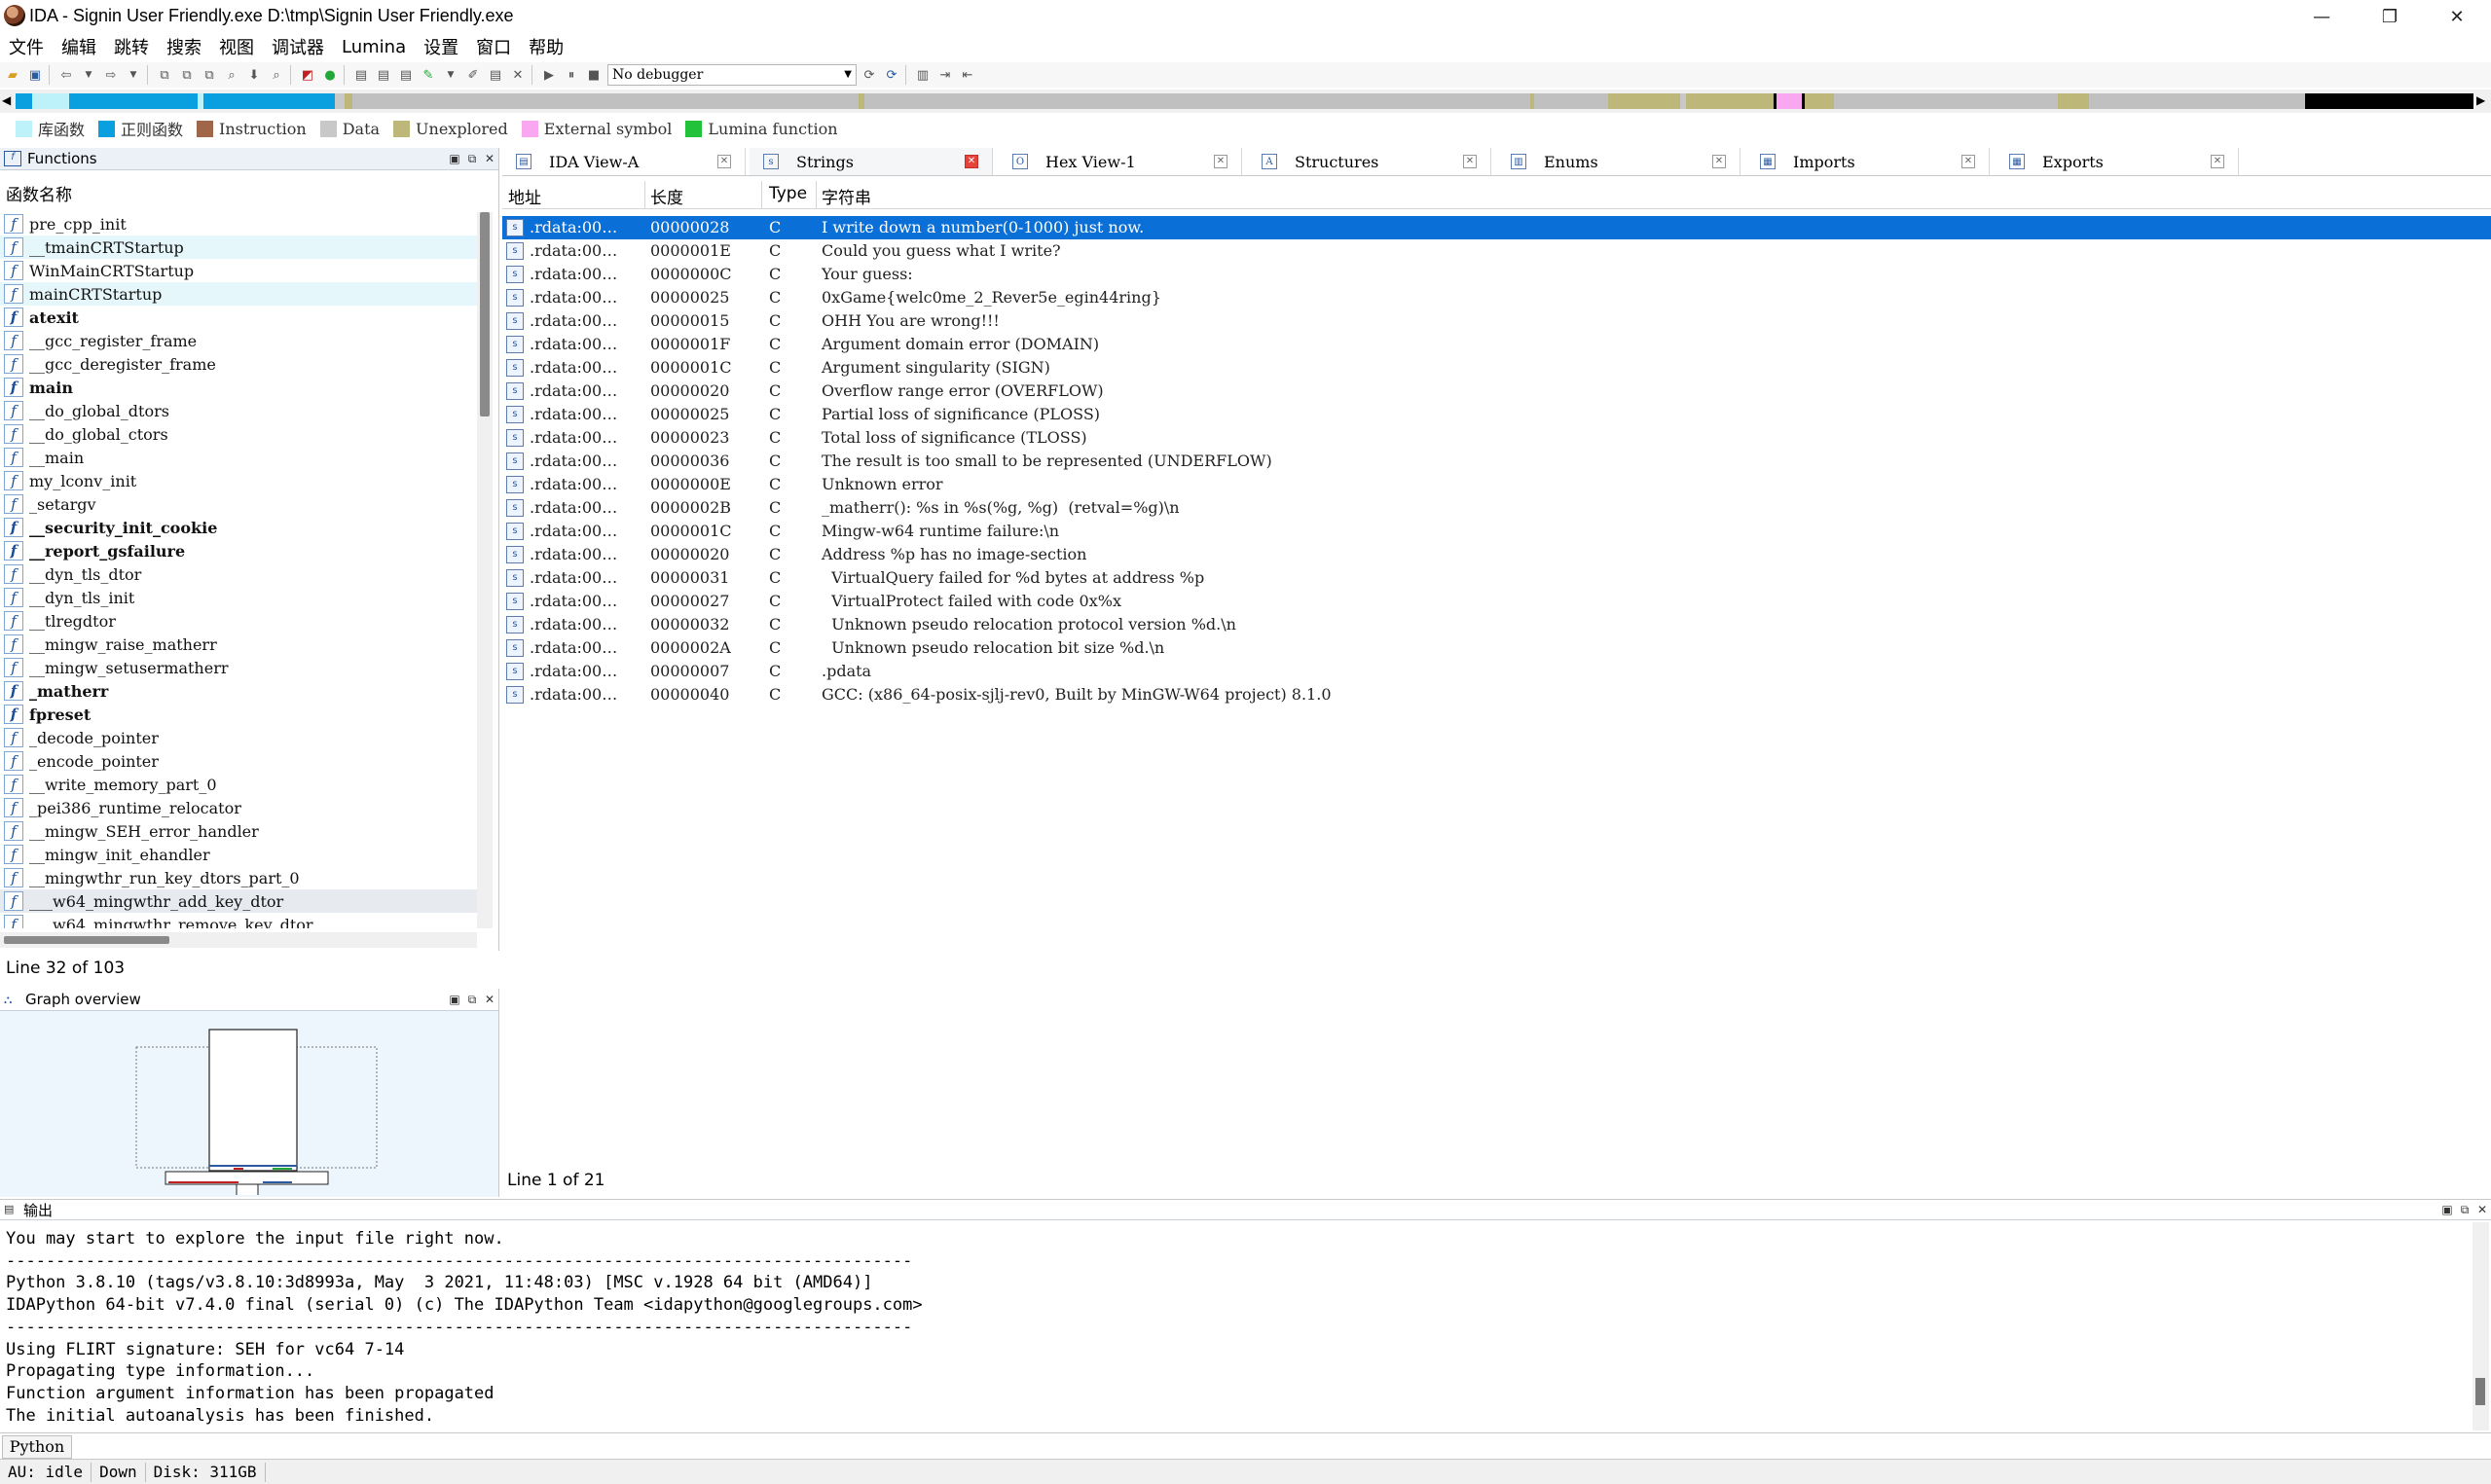 This screenshot has width=2491, height=1484. What do you see at coordinates (546, 47) in the screenshot?
I see `menu-help: 帮助` at bounding box center [546, 47].